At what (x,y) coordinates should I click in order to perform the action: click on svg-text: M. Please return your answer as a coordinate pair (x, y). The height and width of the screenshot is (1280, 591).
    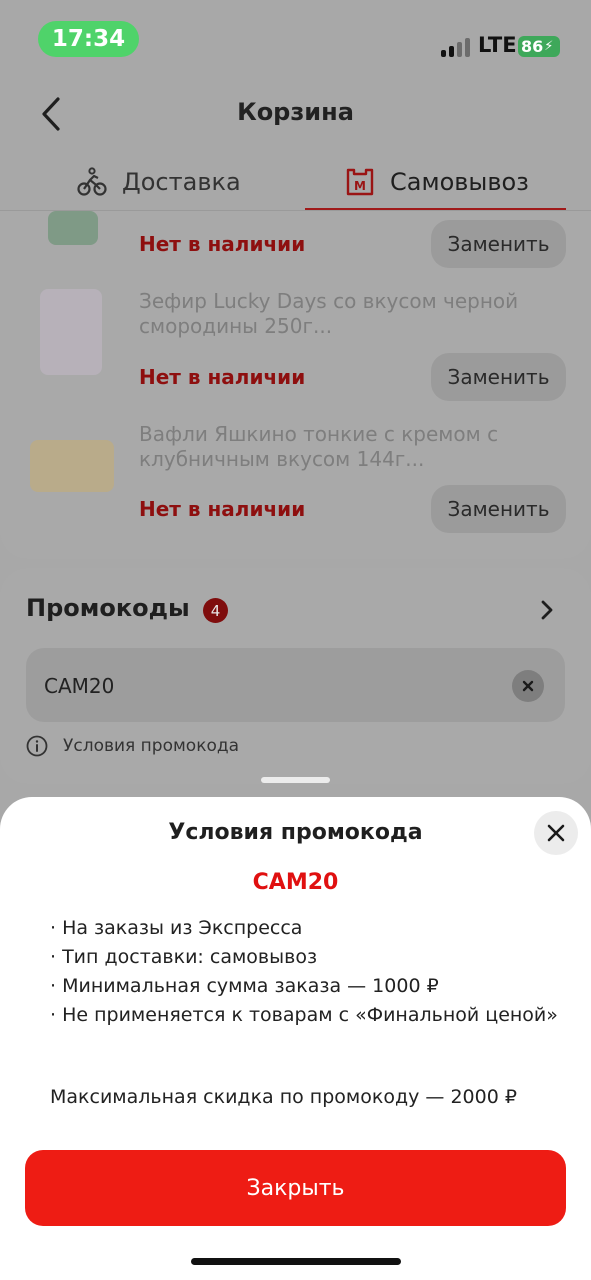
    Looking at the image, I should click on (360, 186).